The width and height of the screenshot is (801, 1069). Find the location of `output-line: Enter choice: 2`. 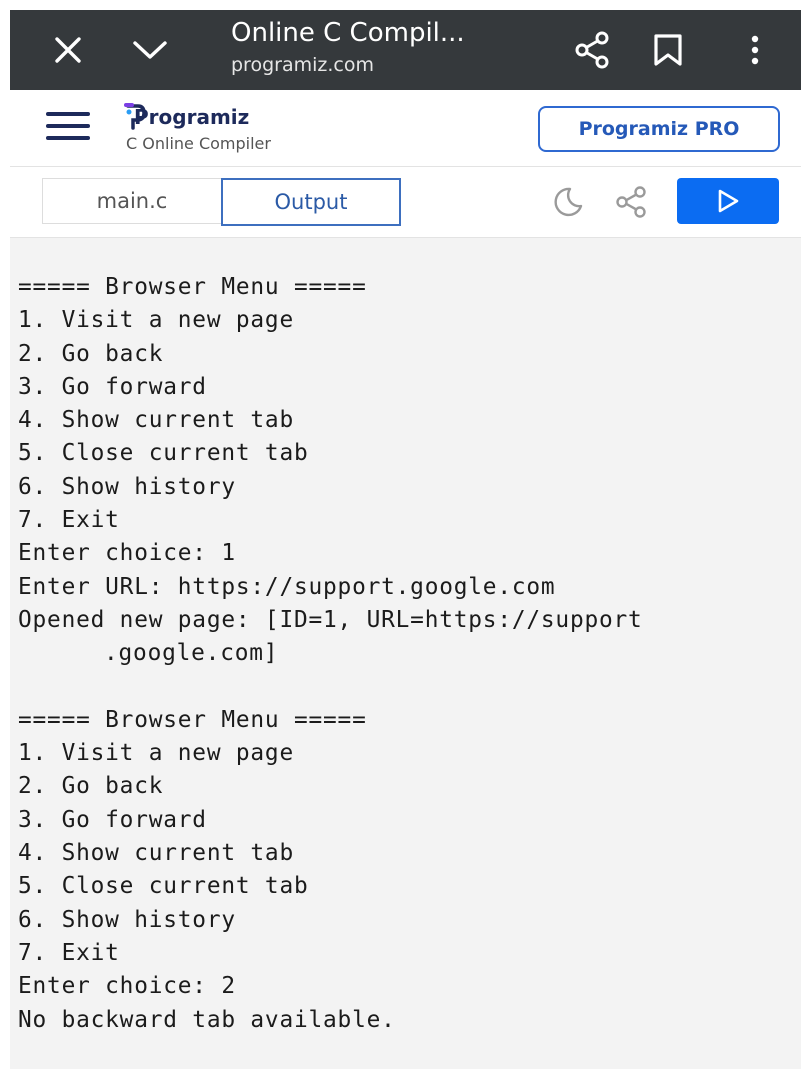

output-line: Enter choice: 2 is located at coordinates (127, 986).